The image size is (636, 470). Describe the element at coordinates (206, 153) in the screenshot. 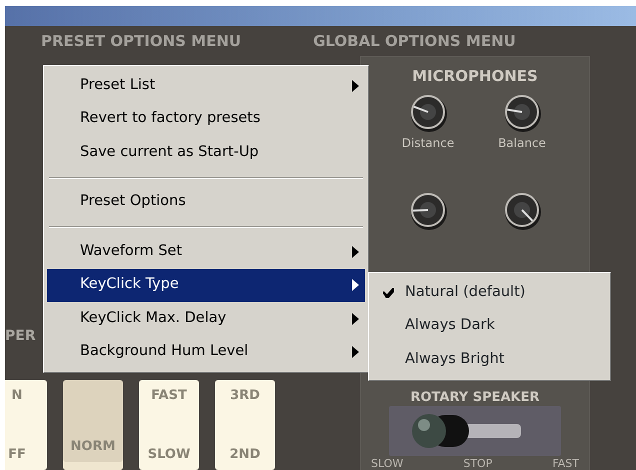

I see `menu-item: Save current as Start-Up` at that location.